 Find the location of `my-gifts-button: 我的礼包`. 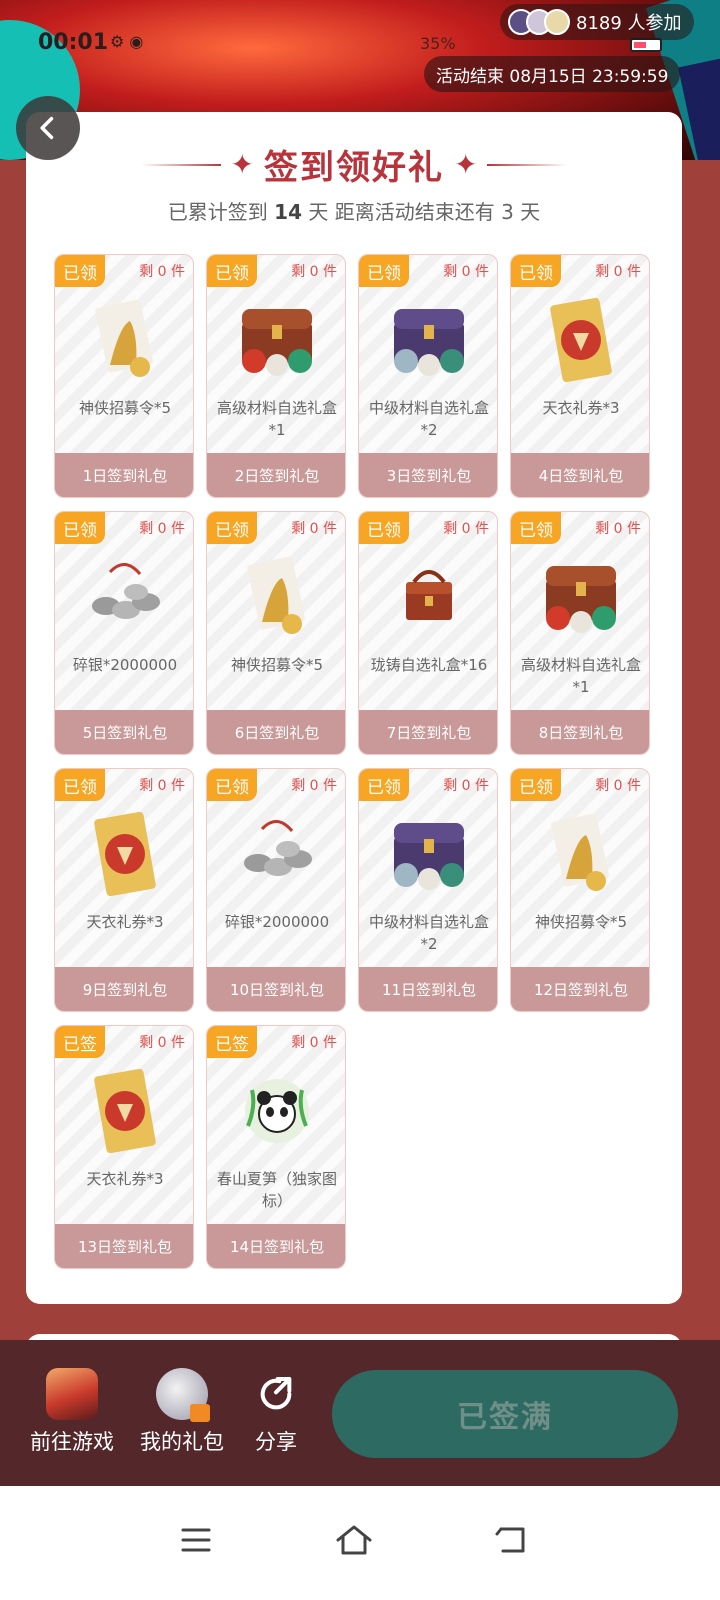

my-gifts-button: 我的礼包 is located at coordinates (182, 1412).